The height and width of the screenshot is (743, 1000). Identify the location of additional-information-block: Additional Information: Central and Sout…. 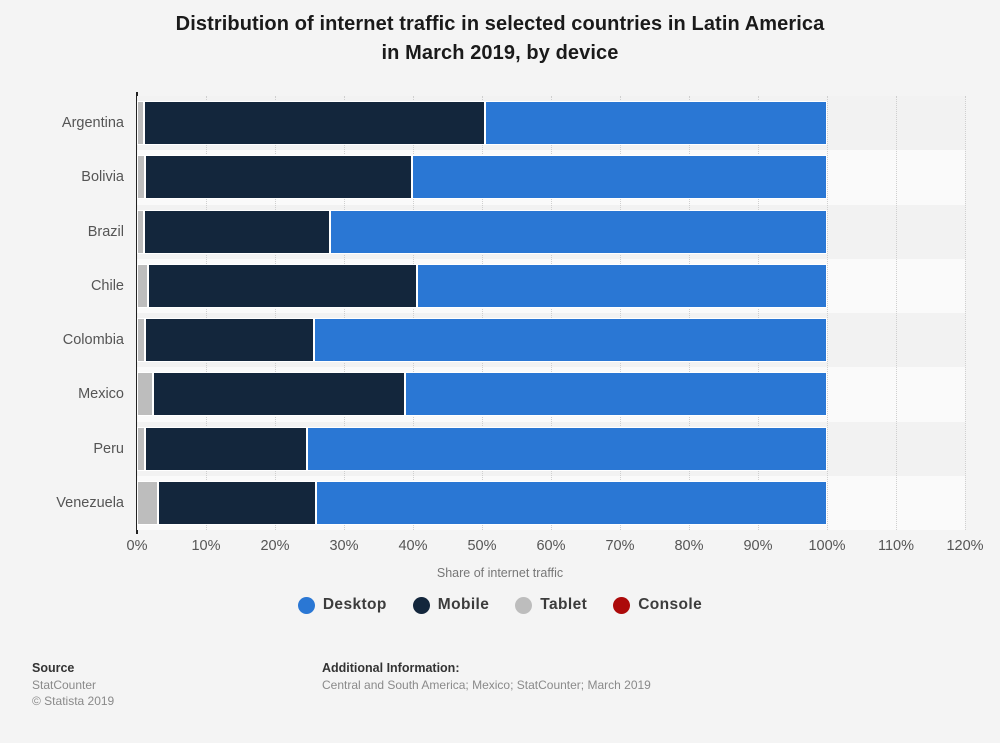
(486, 676).